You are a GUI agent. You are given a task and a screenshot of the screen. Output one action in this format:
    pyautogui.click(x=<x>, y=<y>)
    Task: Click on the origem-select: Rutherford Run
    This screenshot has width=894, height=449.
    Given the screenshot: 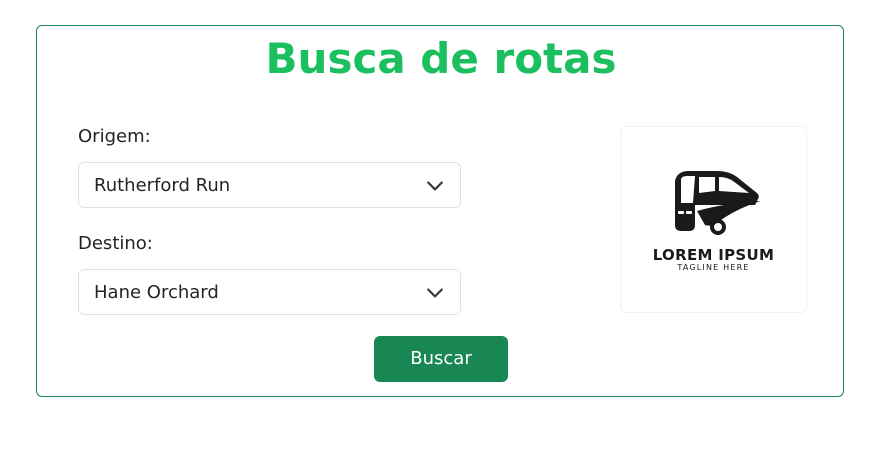 What is the action you would take?
    pyautogui.click(x=269, y=185)
    